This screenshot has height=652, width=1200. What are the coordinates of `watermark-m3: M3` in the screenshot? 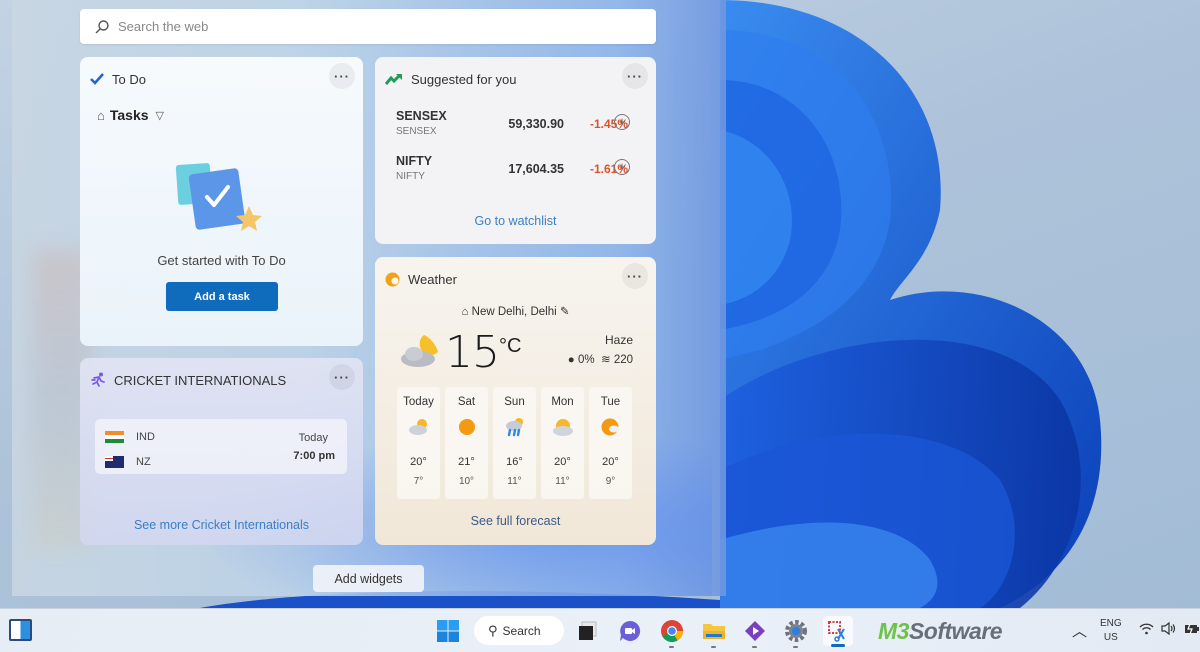 It's located at (893, 631).